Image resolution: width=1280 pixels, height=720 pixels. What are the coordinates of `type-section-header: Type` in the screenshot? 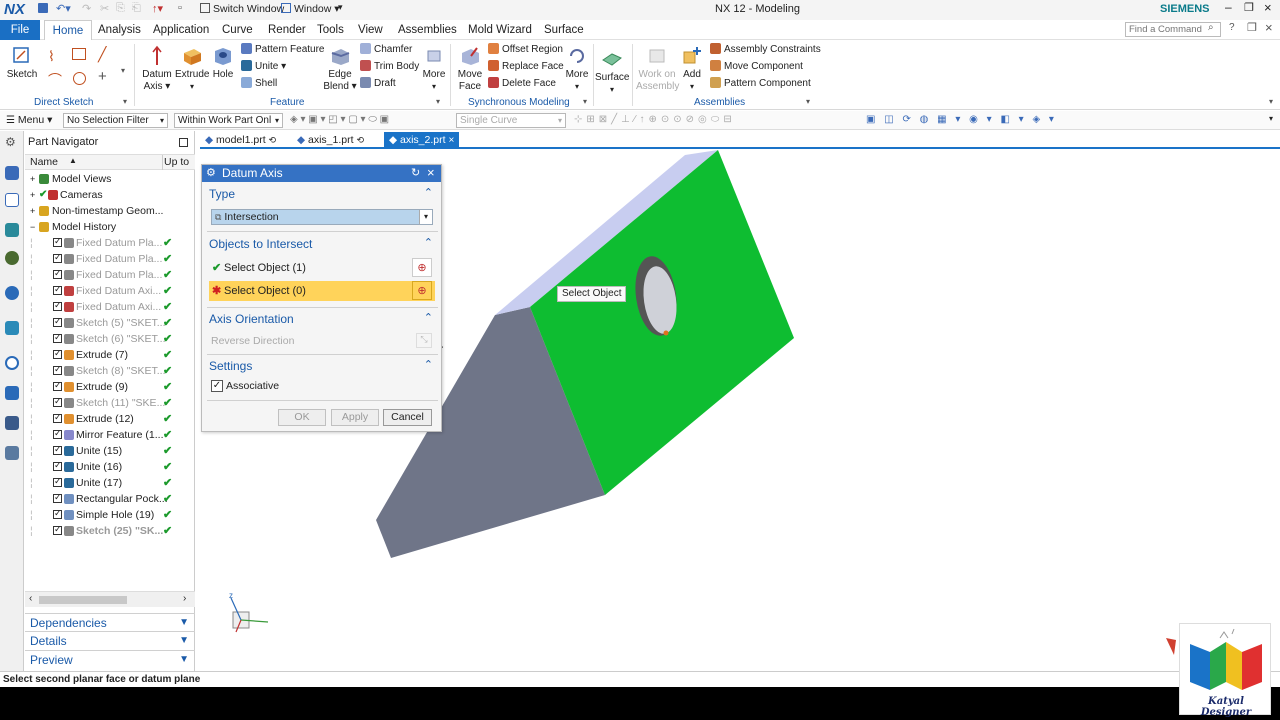 It's located at (222, 194).